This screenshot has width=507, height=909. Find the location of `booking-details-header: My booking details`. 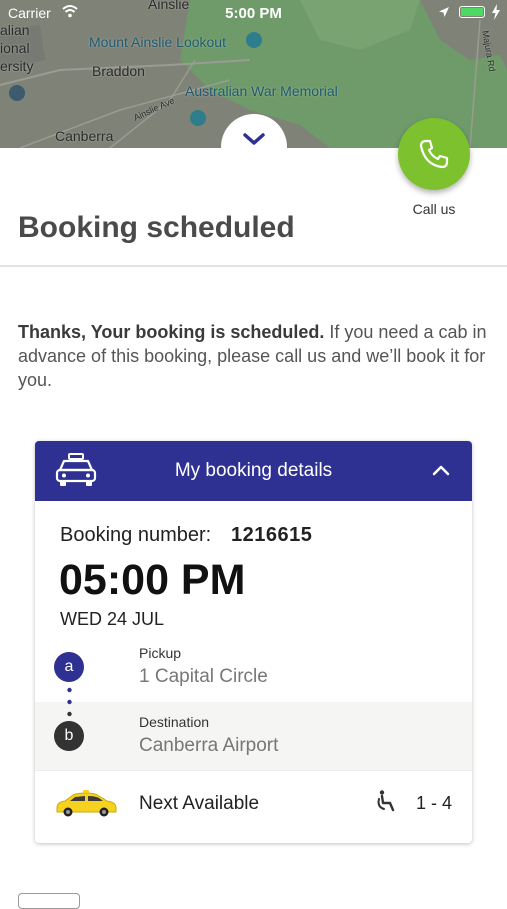

booking-details-header: My booking details is located at coordinates (253, 471).